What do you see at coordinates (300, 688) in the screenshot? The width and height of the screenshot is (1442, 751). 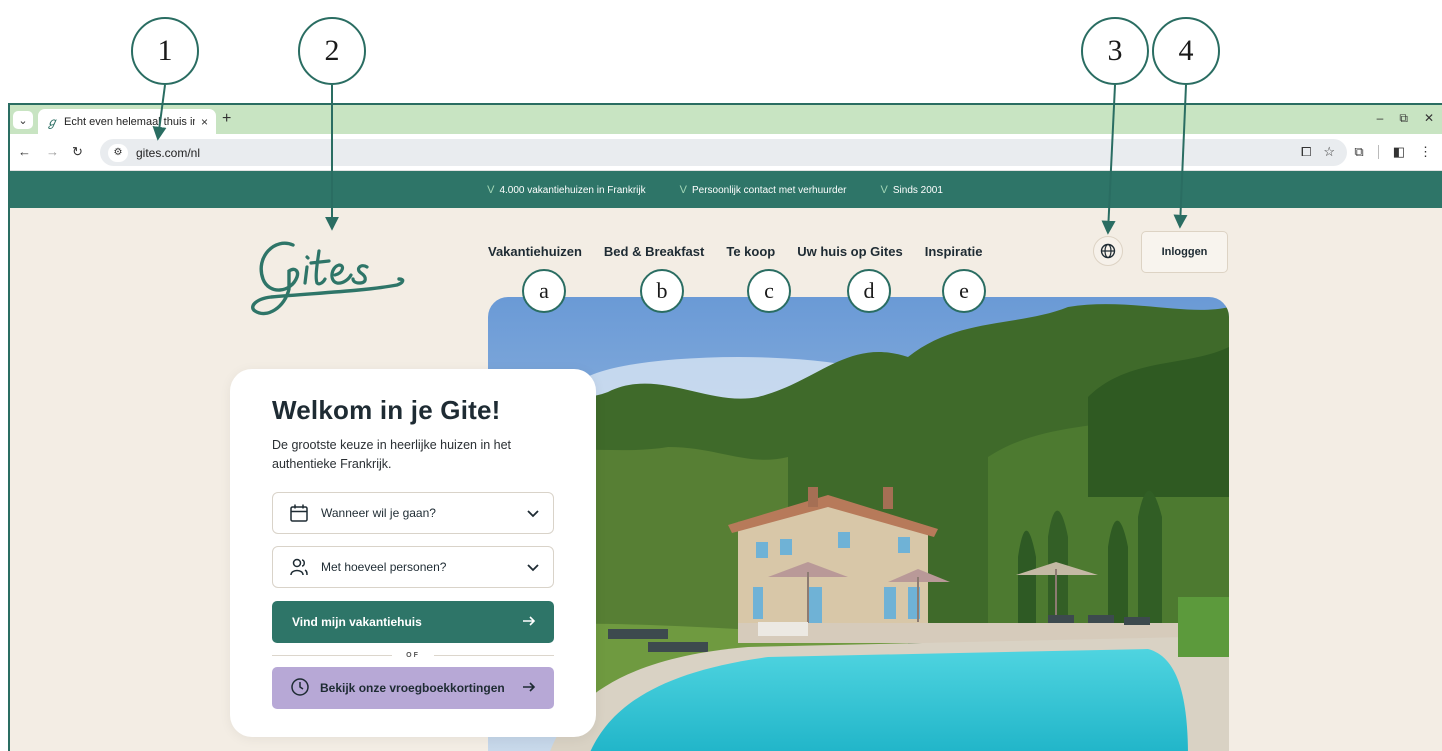 I see `clock-icon` at bounding box center [300, 688].